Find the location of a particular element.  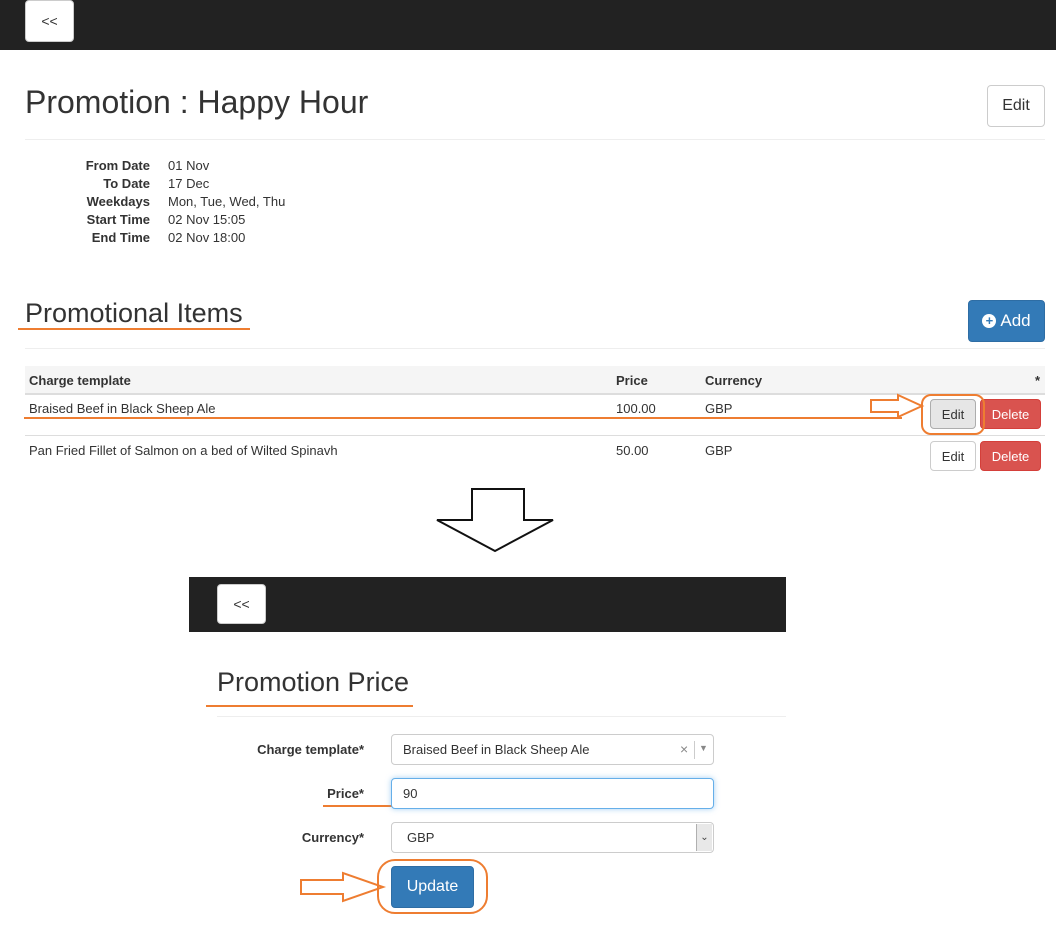

detail-label: To Date is located at coordinates (126, 183).